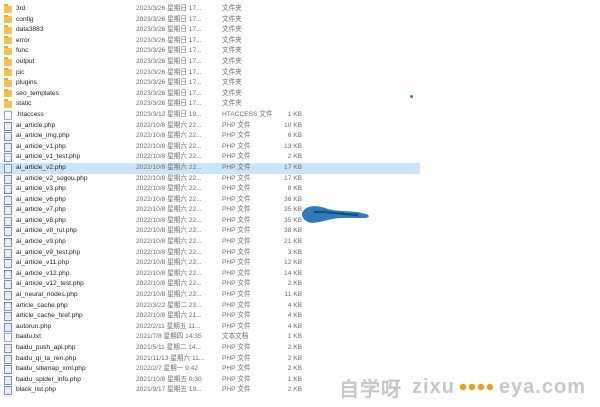 This screenshot has width=600, height=407. Describe the element at coordinates (169, 337) in the screenshot. I see `file-date-modified: 2021/7/8 星期四 14:35` at that location.